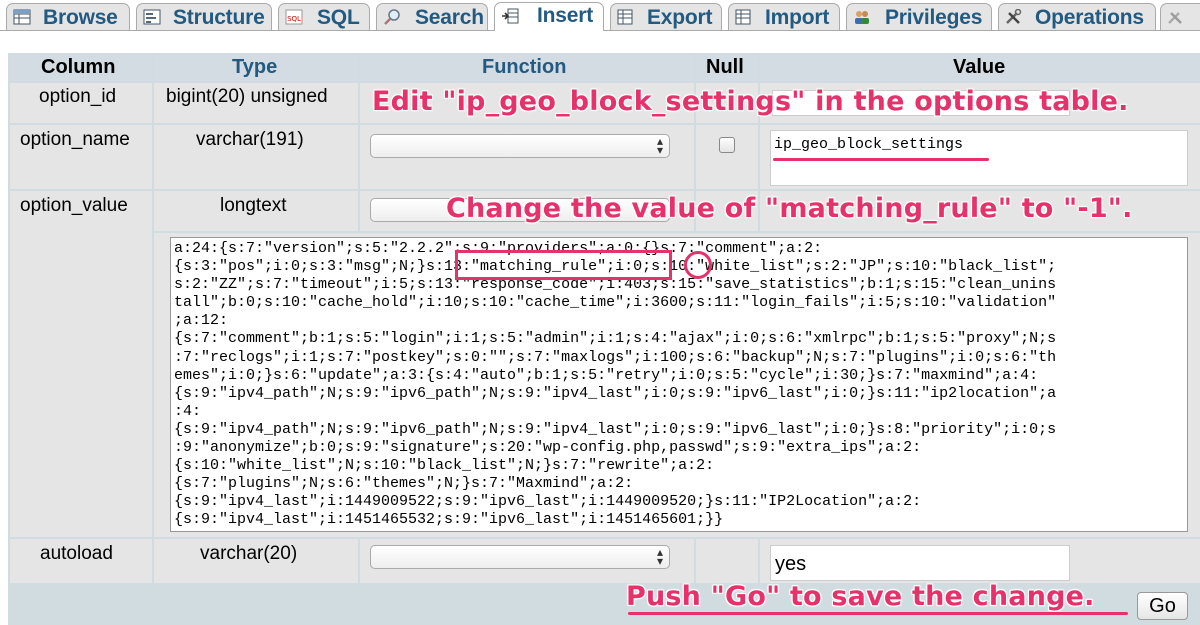 The width and height of the screenshot is (1200, 625). I want to click on column-type: varchar(20), so click(249, 553).